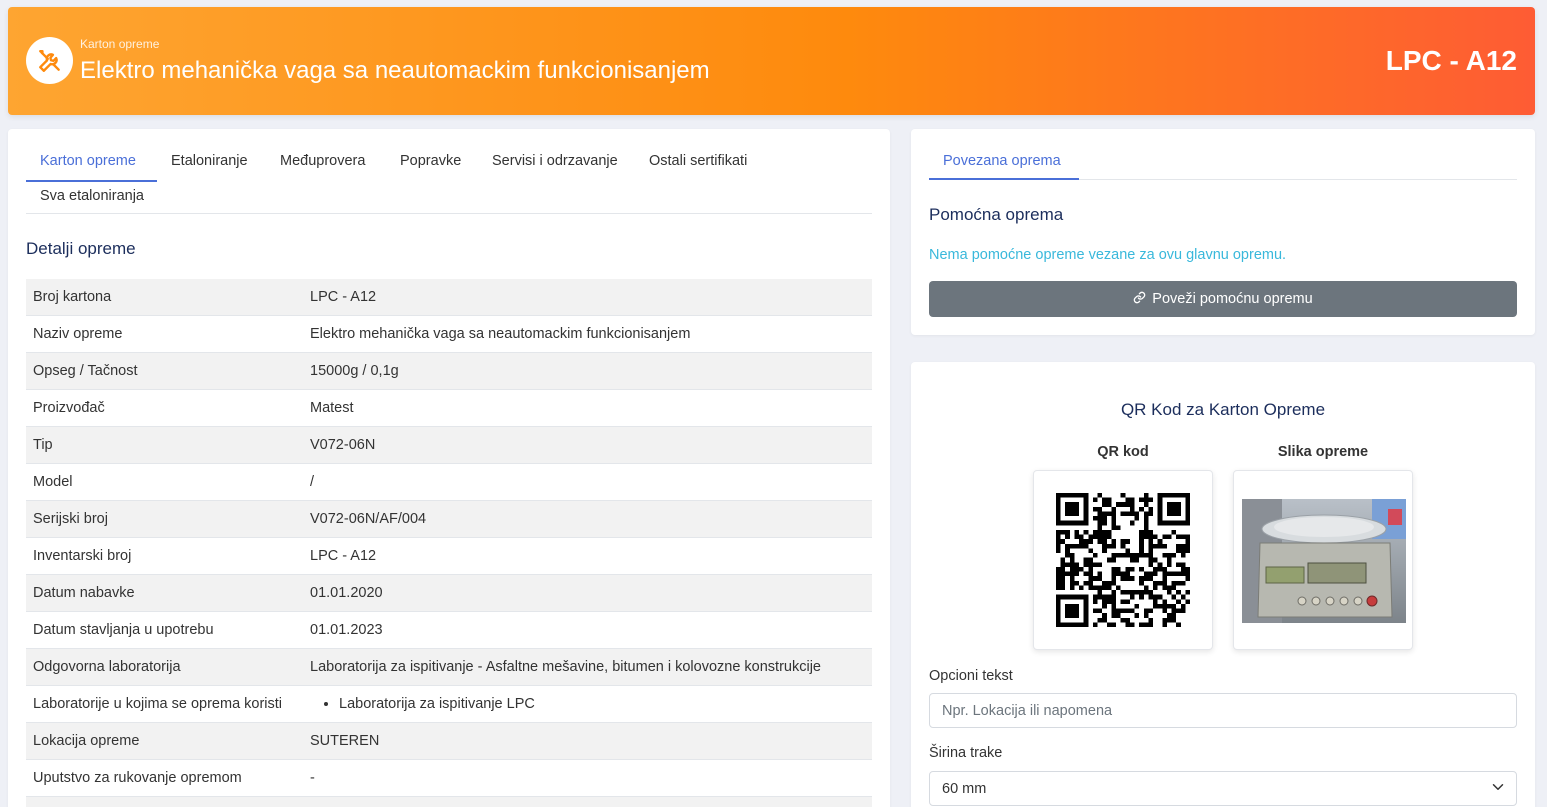  What do you see at coordinates (322, 161) in the screenshot?
I see `tab-meduprovera: Međuprovera` at bounding box center [322, 161].